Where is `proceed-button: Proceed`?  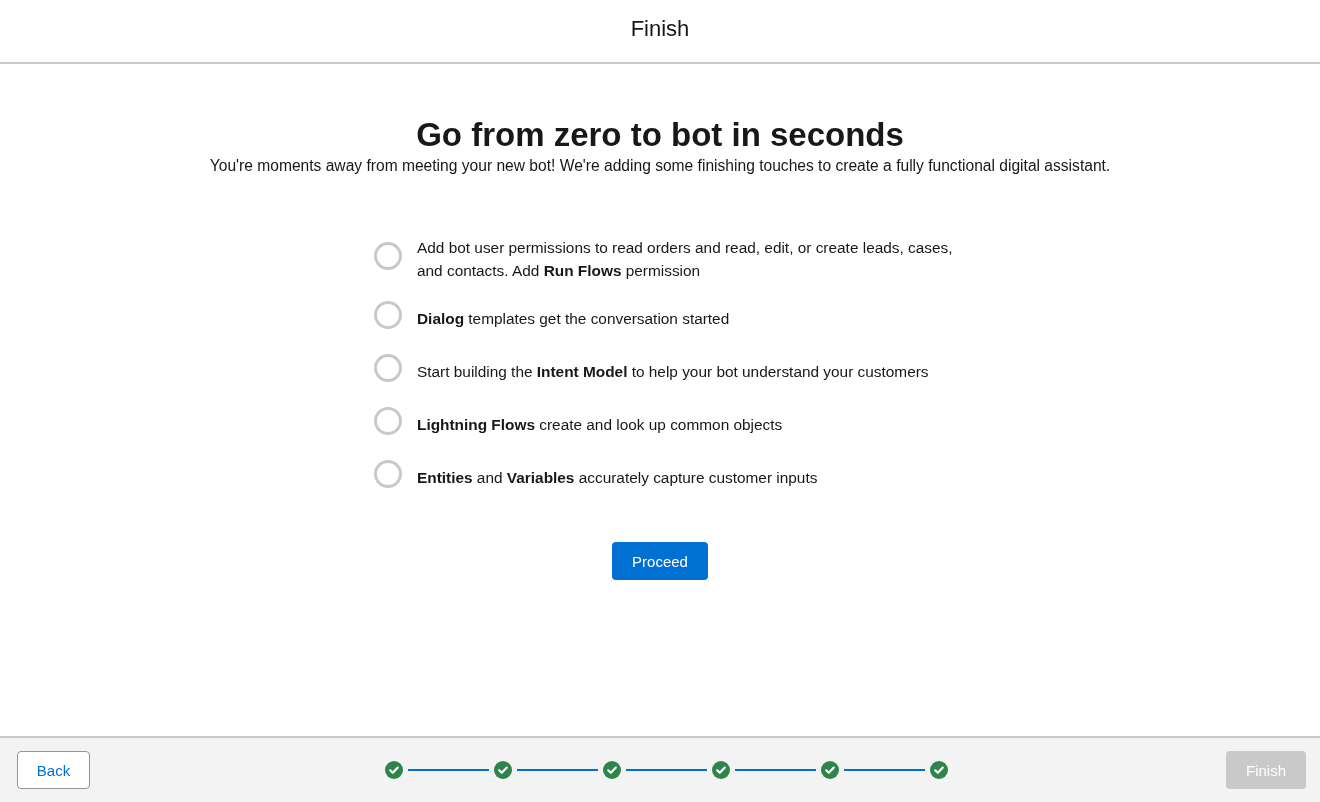
proceed-button: Proceed is located at coordinates (660, 561).